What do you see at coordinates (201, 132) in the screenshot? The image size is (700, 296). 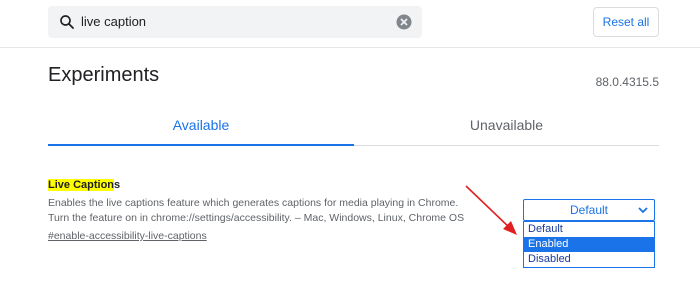 I see `tab-available: Available` at bounding box center [201, 132].